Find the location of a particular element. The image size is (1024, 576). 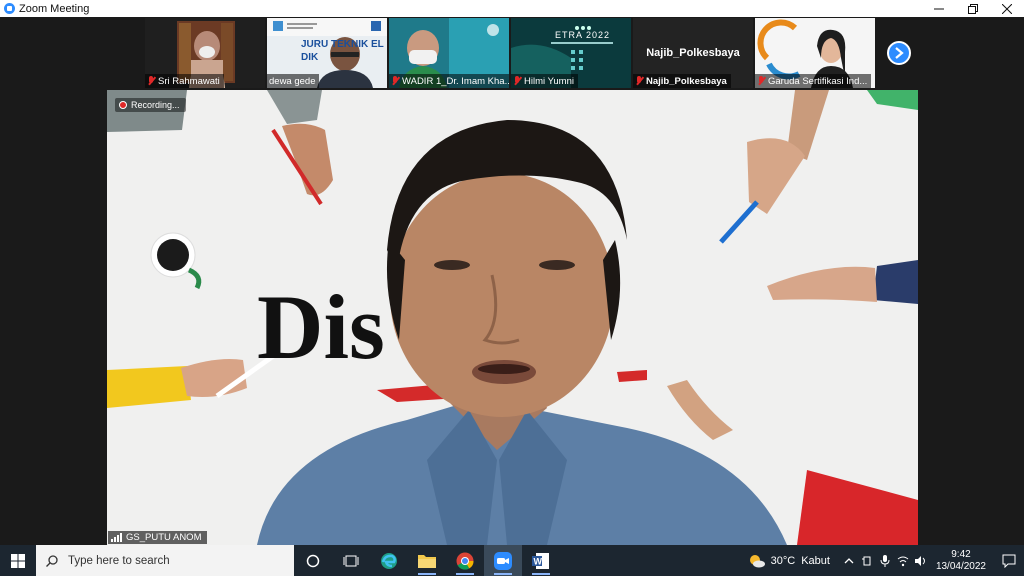

start-button is located at coordinates (18, 560).